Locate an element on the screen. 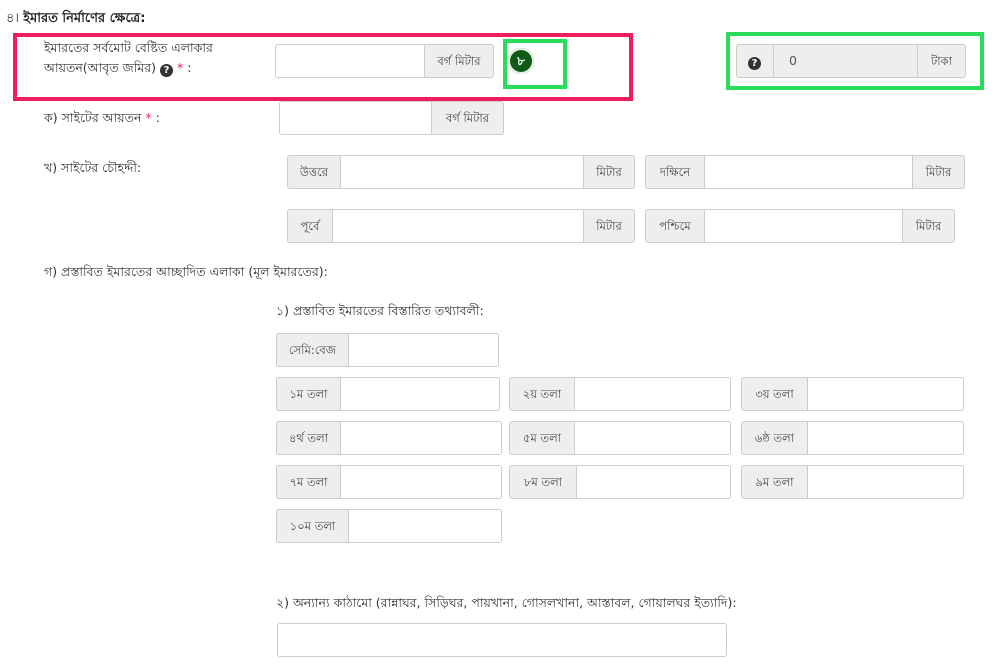  site-area-label-wrap: ক) সাইটের আয়তন * : is located at coordinates (102, 118).